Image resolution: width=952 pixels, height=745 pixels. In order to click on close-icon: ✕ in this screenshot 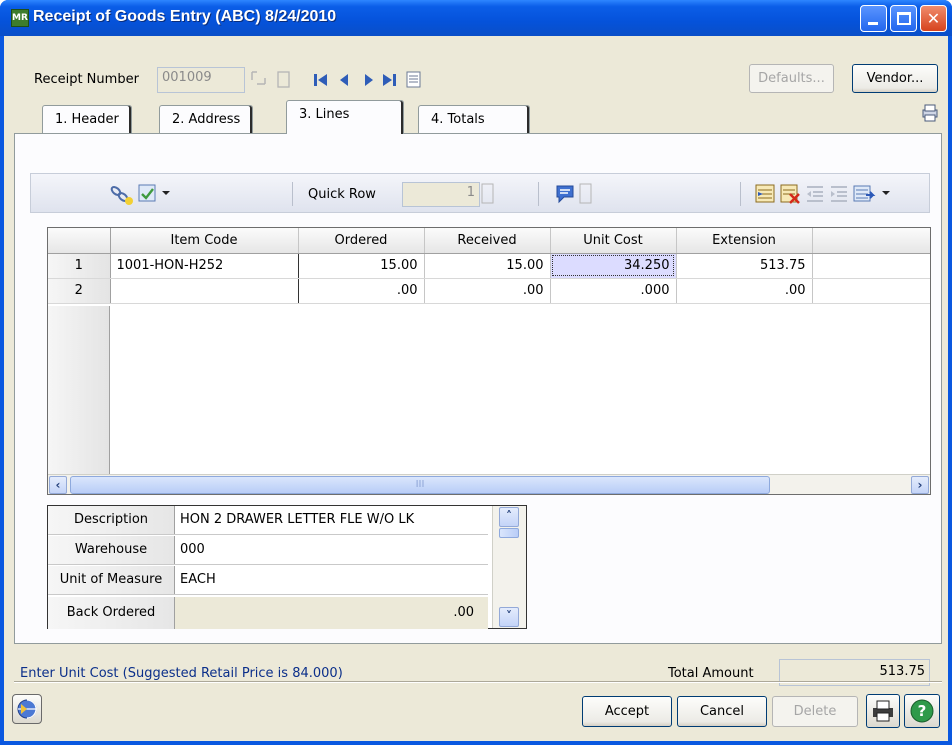, I will do `click(933, 18)`.